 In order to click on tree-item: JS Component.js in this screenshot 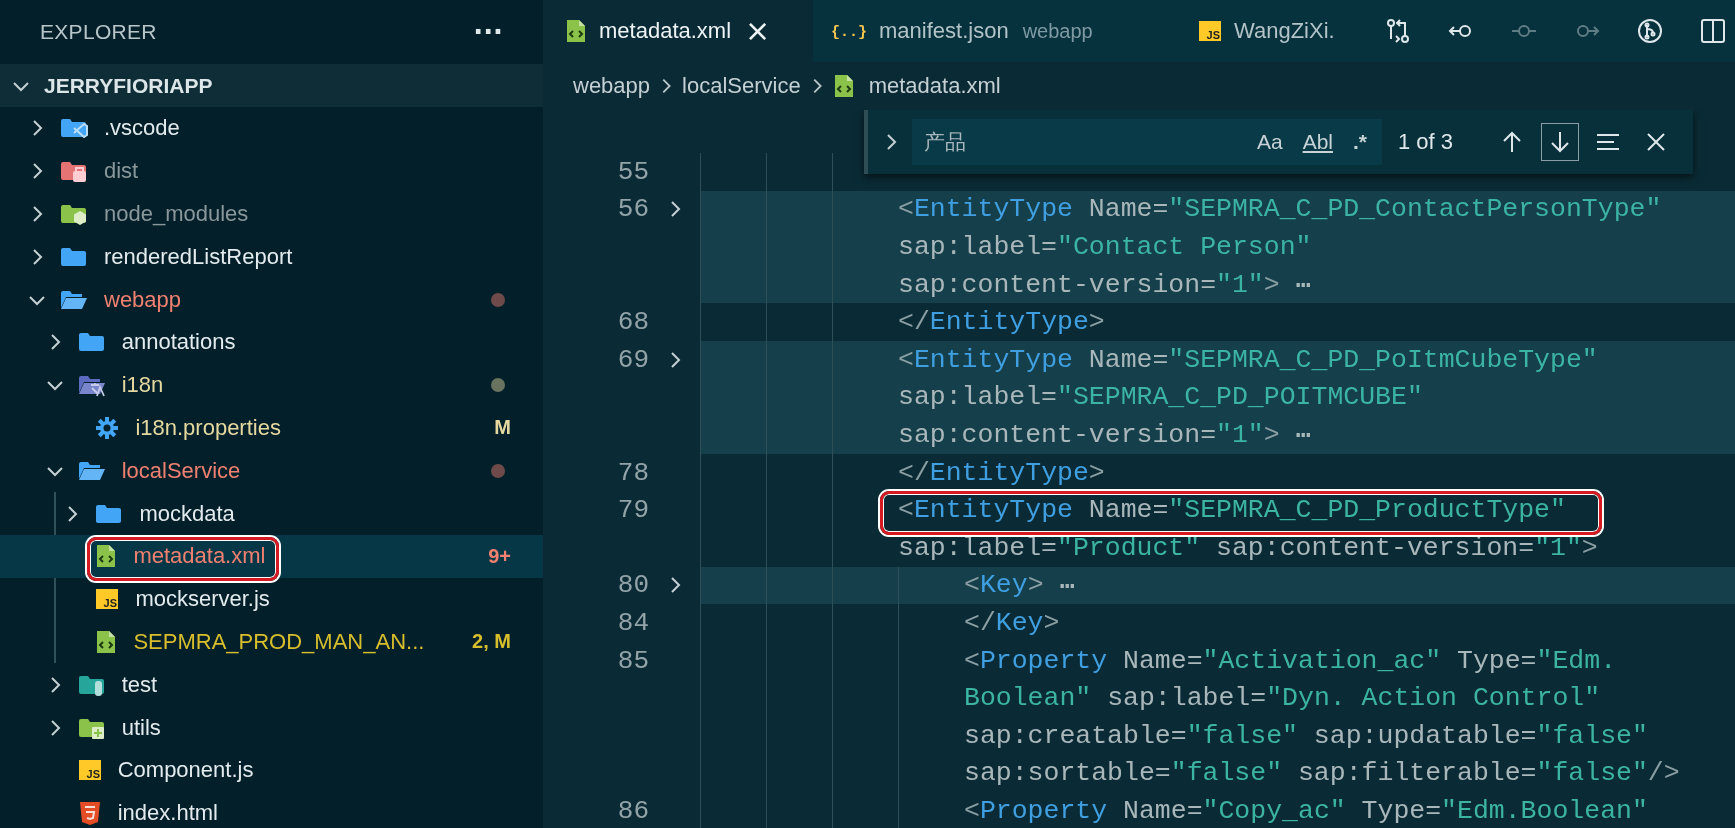, I will do `click(271, 770)`.